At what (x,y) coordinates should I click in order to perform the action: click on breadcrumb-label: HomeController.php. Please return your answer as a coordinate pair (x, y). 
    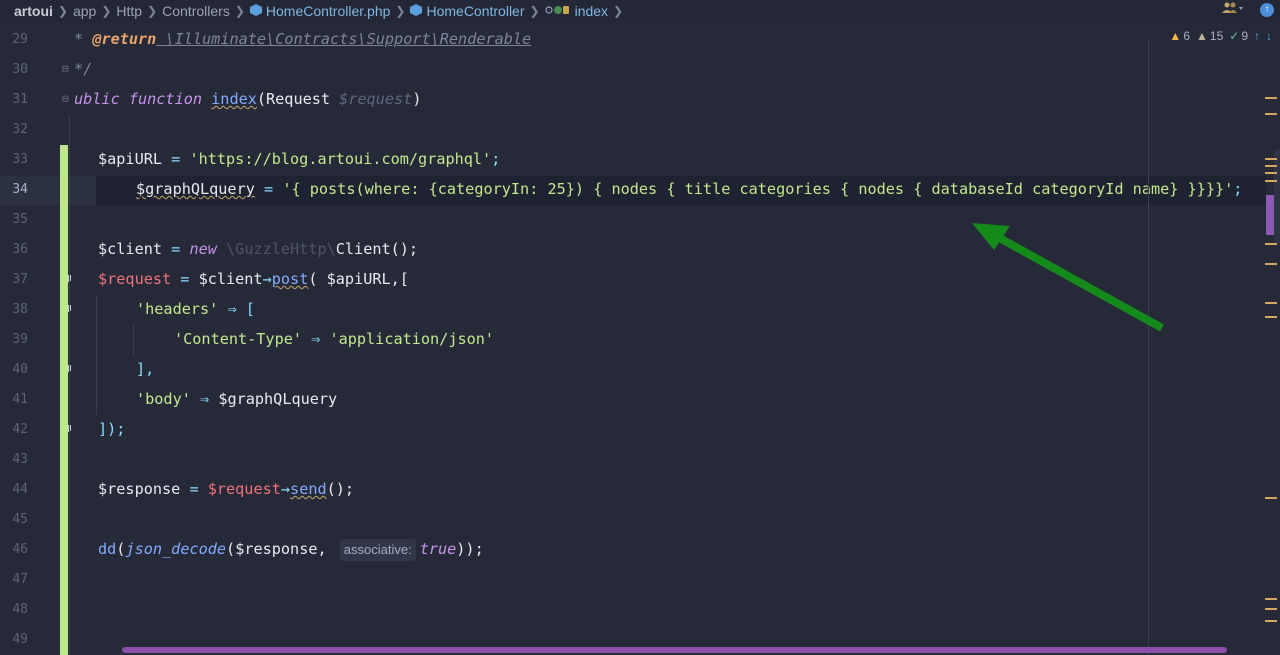
    Looking at the image, I should click on (328, 11).